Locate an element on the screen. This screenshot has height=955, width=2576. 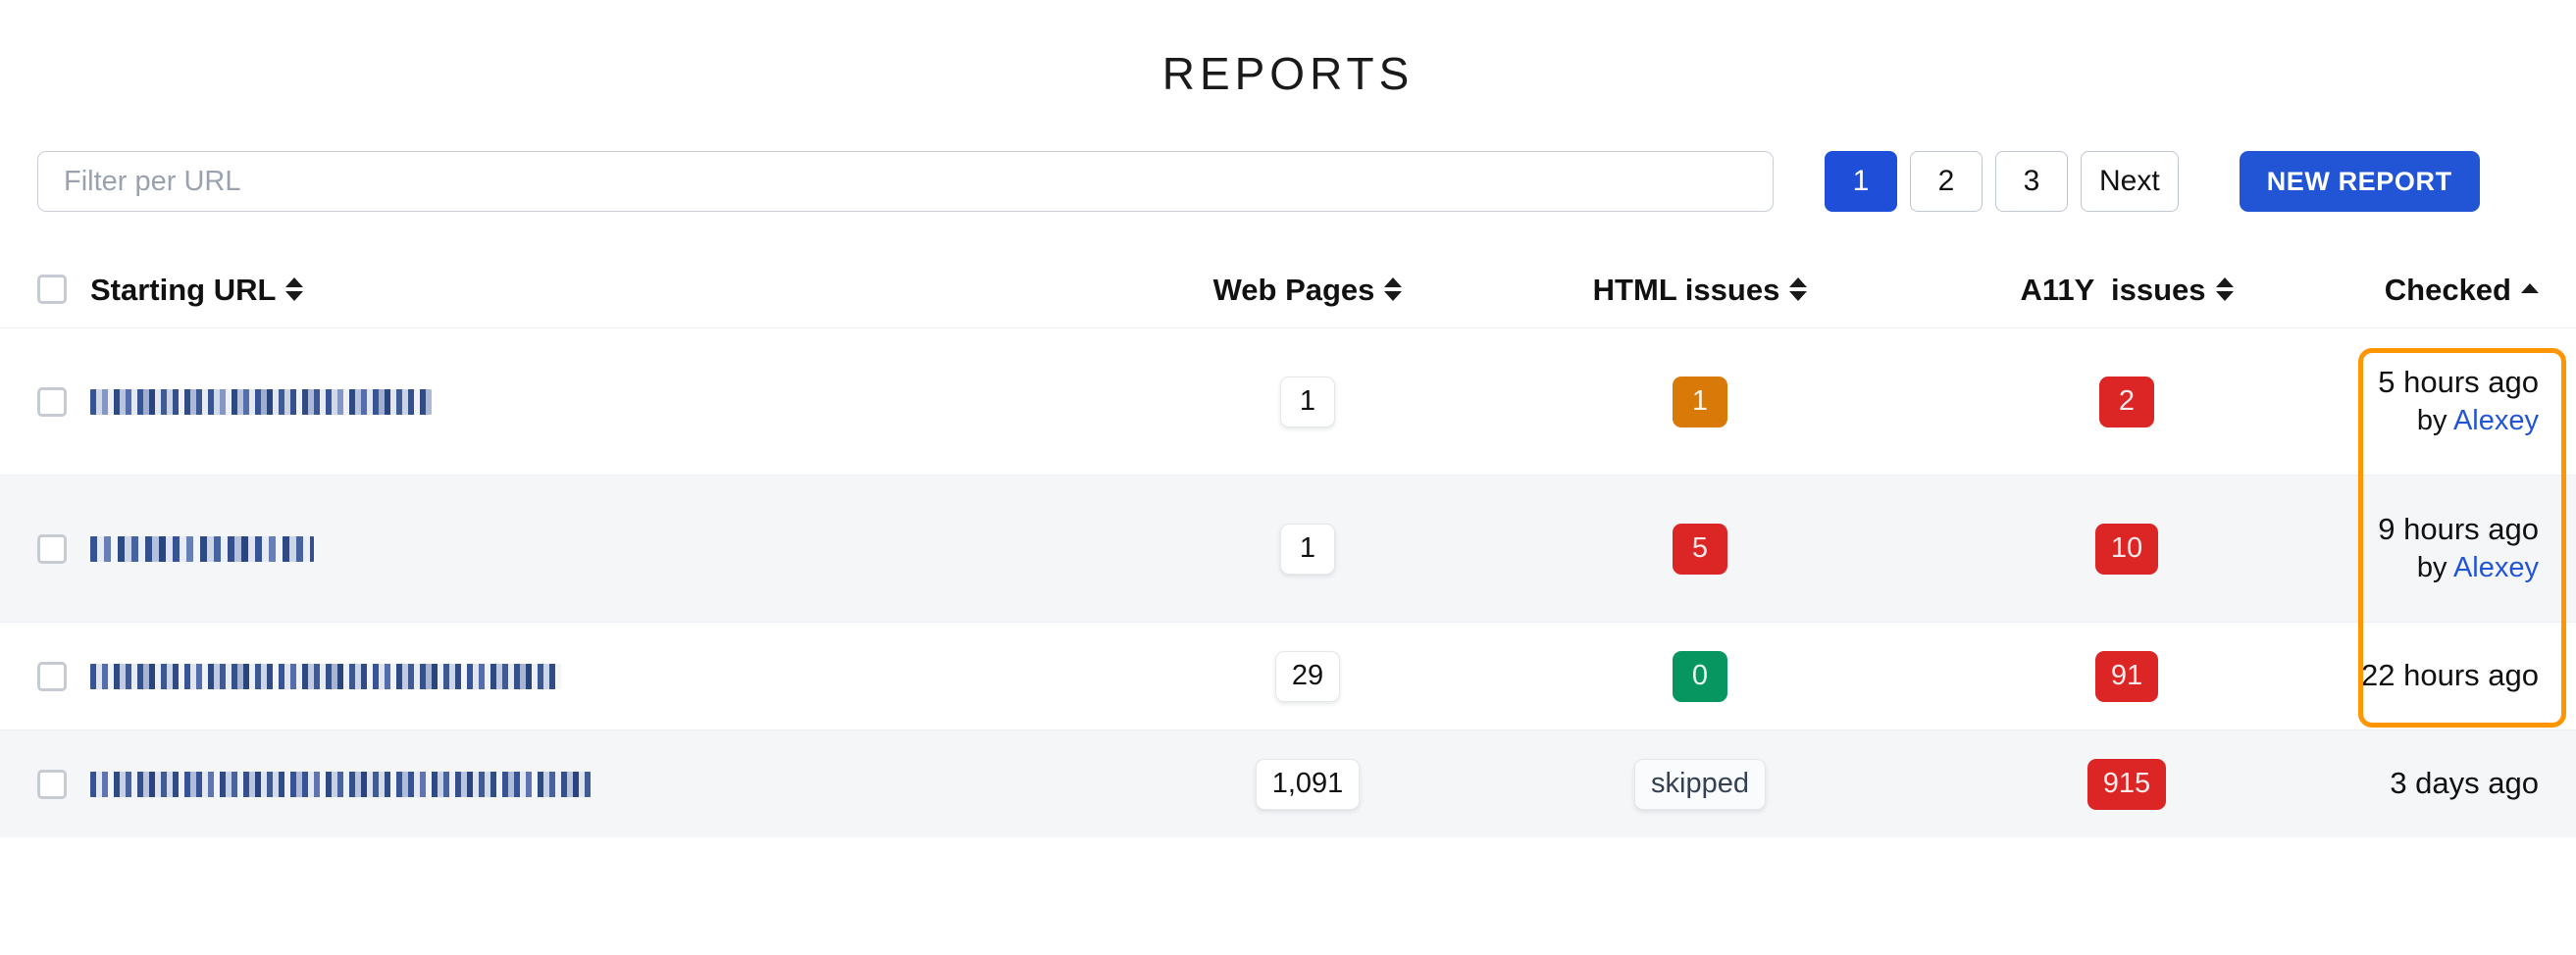
a11y-issues-badge: 915 is located at coordinates (2127, 784).